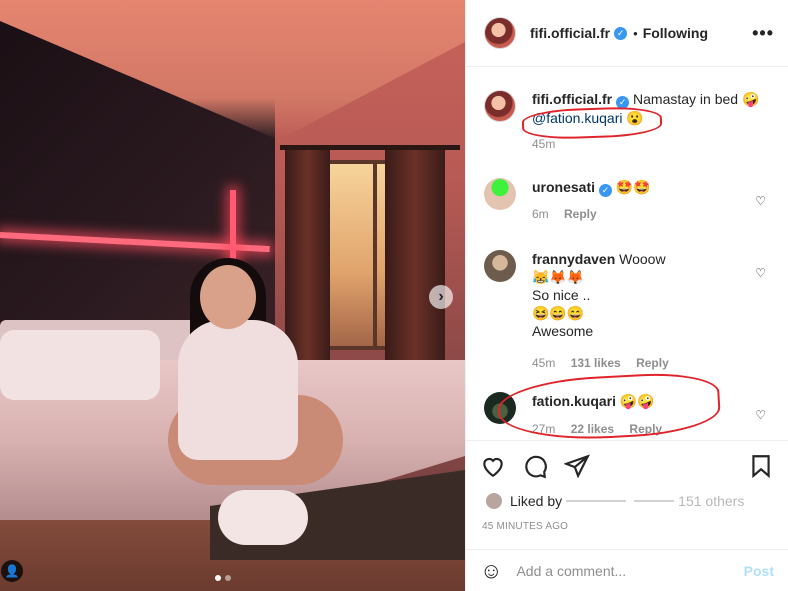  Describe the element at coordinates (223, 578) in the screenshot. I see `carousel-indicator` at that location.